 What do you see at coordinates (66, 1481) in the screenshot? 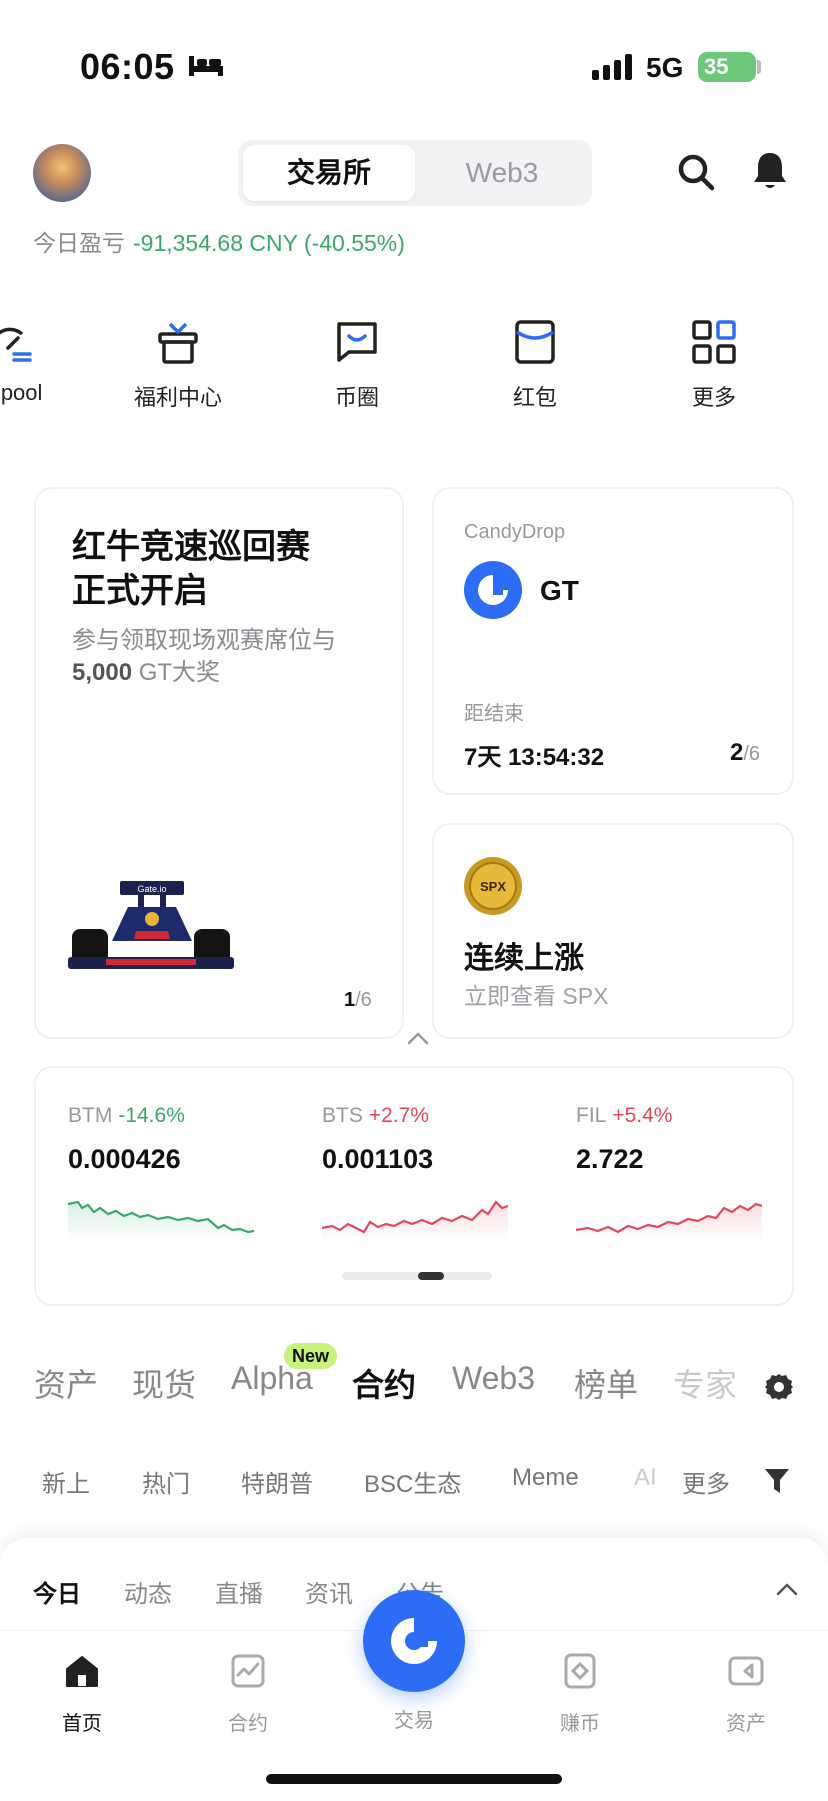
I see `sub-tab: 新上` at bounding box center [66, 1481].